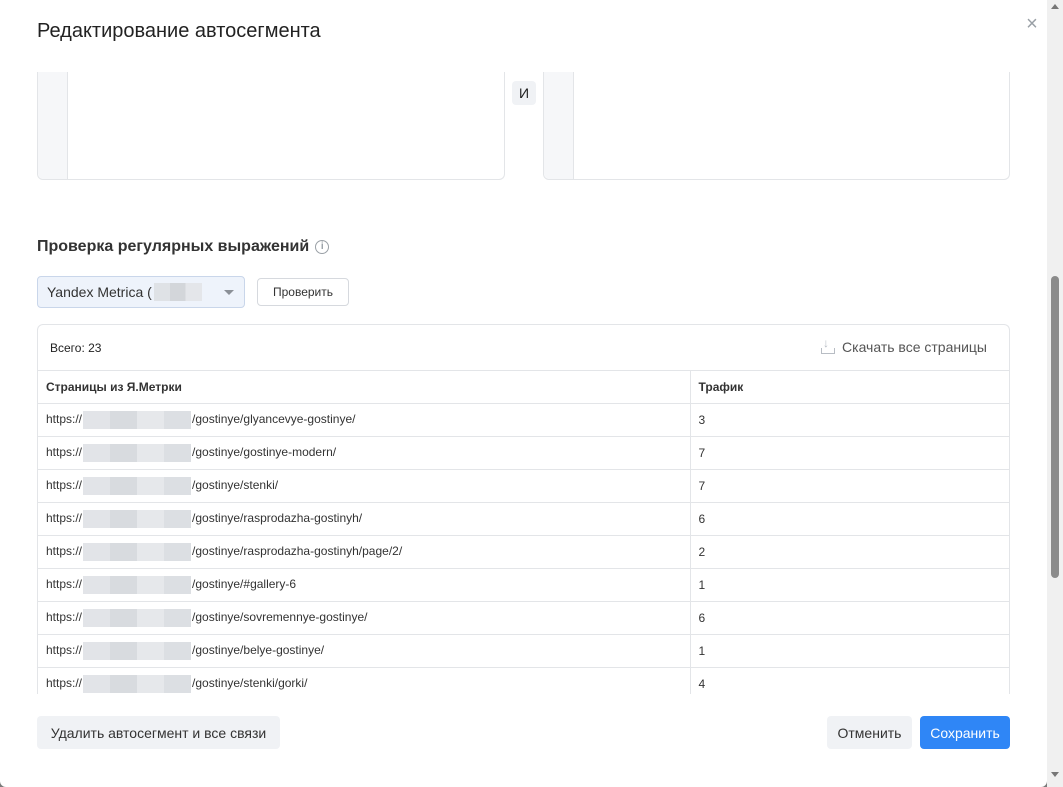 The image size is (1063, 787). What do you see at coordinates (177, 292) in the screenshot?
I see `redacted-counter-id` at bounding box center [177, 292].